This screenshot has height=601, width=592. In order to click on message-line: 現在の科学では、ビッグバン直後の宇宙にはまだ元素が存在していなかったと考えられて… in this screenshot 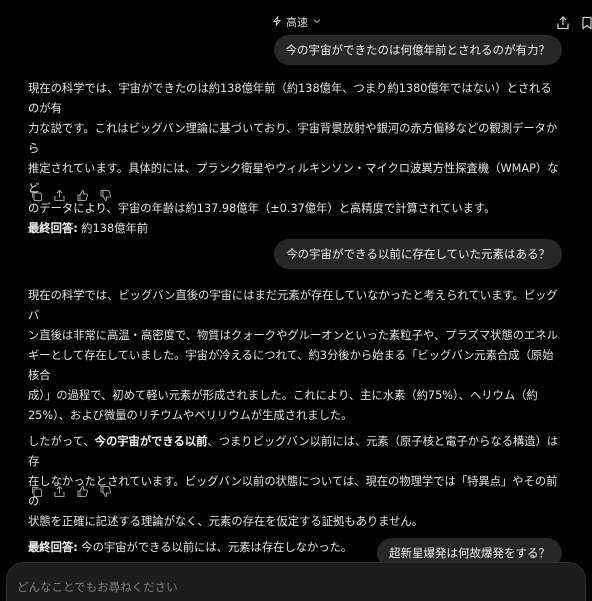, I will do `click(293, 305)`.